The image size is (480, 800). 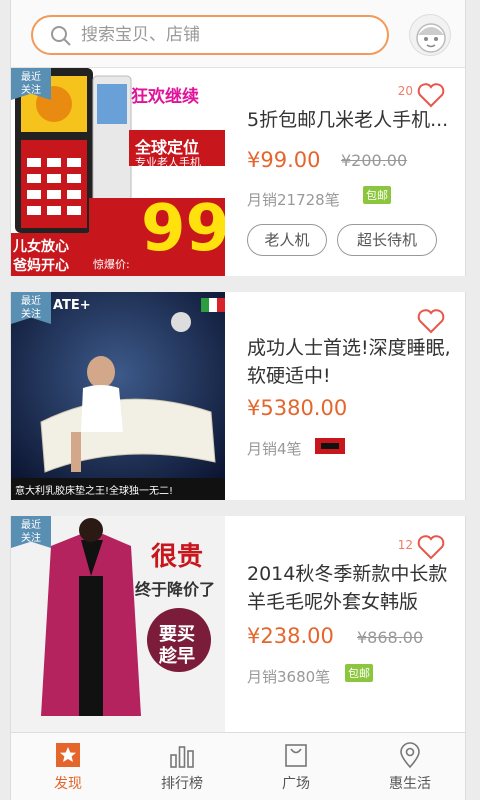 What do you see at coordinates (72, 305) in the screenshot?
I see `brand-label: ATE+` at bounding box center [72, 305].